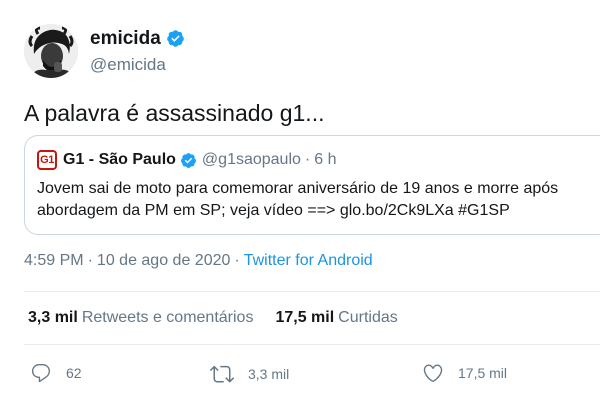  I want to click on heart-icon, so click(433, 373).